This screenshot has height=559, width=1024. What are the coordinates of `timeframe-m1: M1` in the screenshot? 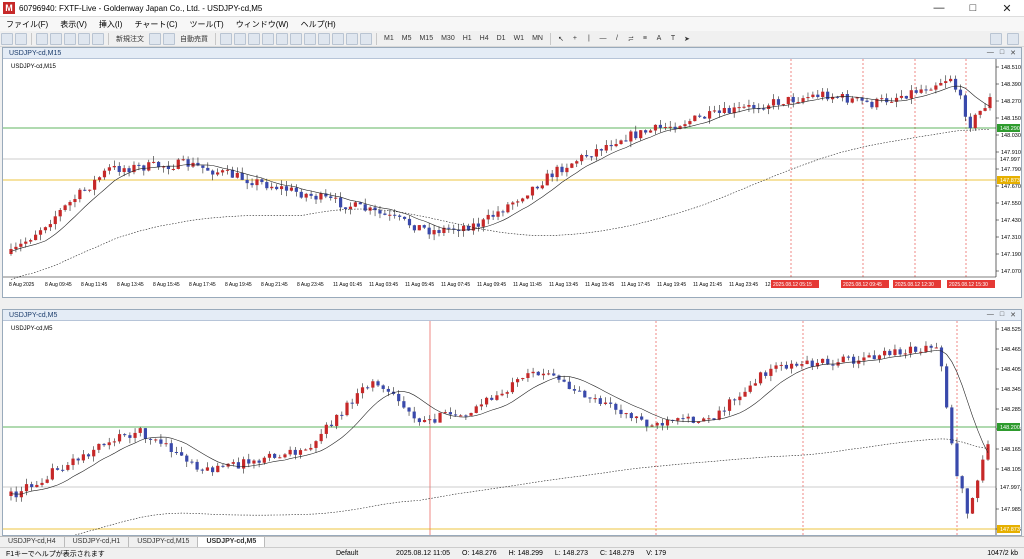 It's located at (389, 39).